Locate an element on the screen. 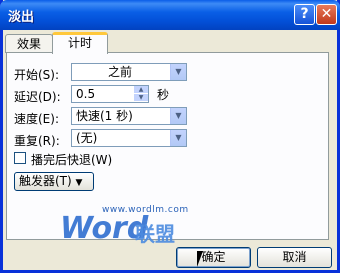  window-title: 淡出 is located at coordinates (21, 17).